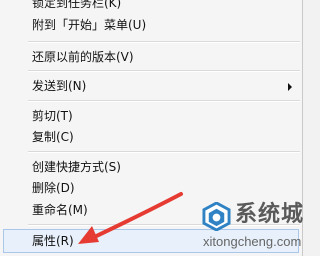 The width and height of the screenshot is (320, 256). I want to click on menu-item-pin-to-start-menu: 附到「开始」菜单(U), so click(151, 25).